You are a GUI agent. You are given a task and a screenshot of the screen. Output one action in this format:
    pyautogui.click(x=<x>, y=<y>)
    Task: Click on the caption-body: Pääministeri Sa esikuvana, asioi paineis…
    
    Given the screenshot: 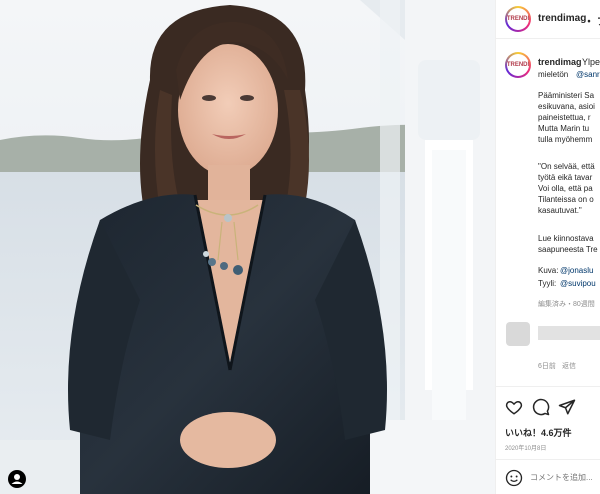 What is the action you would take?
    pyautogui.click(x=566, y=117)
    